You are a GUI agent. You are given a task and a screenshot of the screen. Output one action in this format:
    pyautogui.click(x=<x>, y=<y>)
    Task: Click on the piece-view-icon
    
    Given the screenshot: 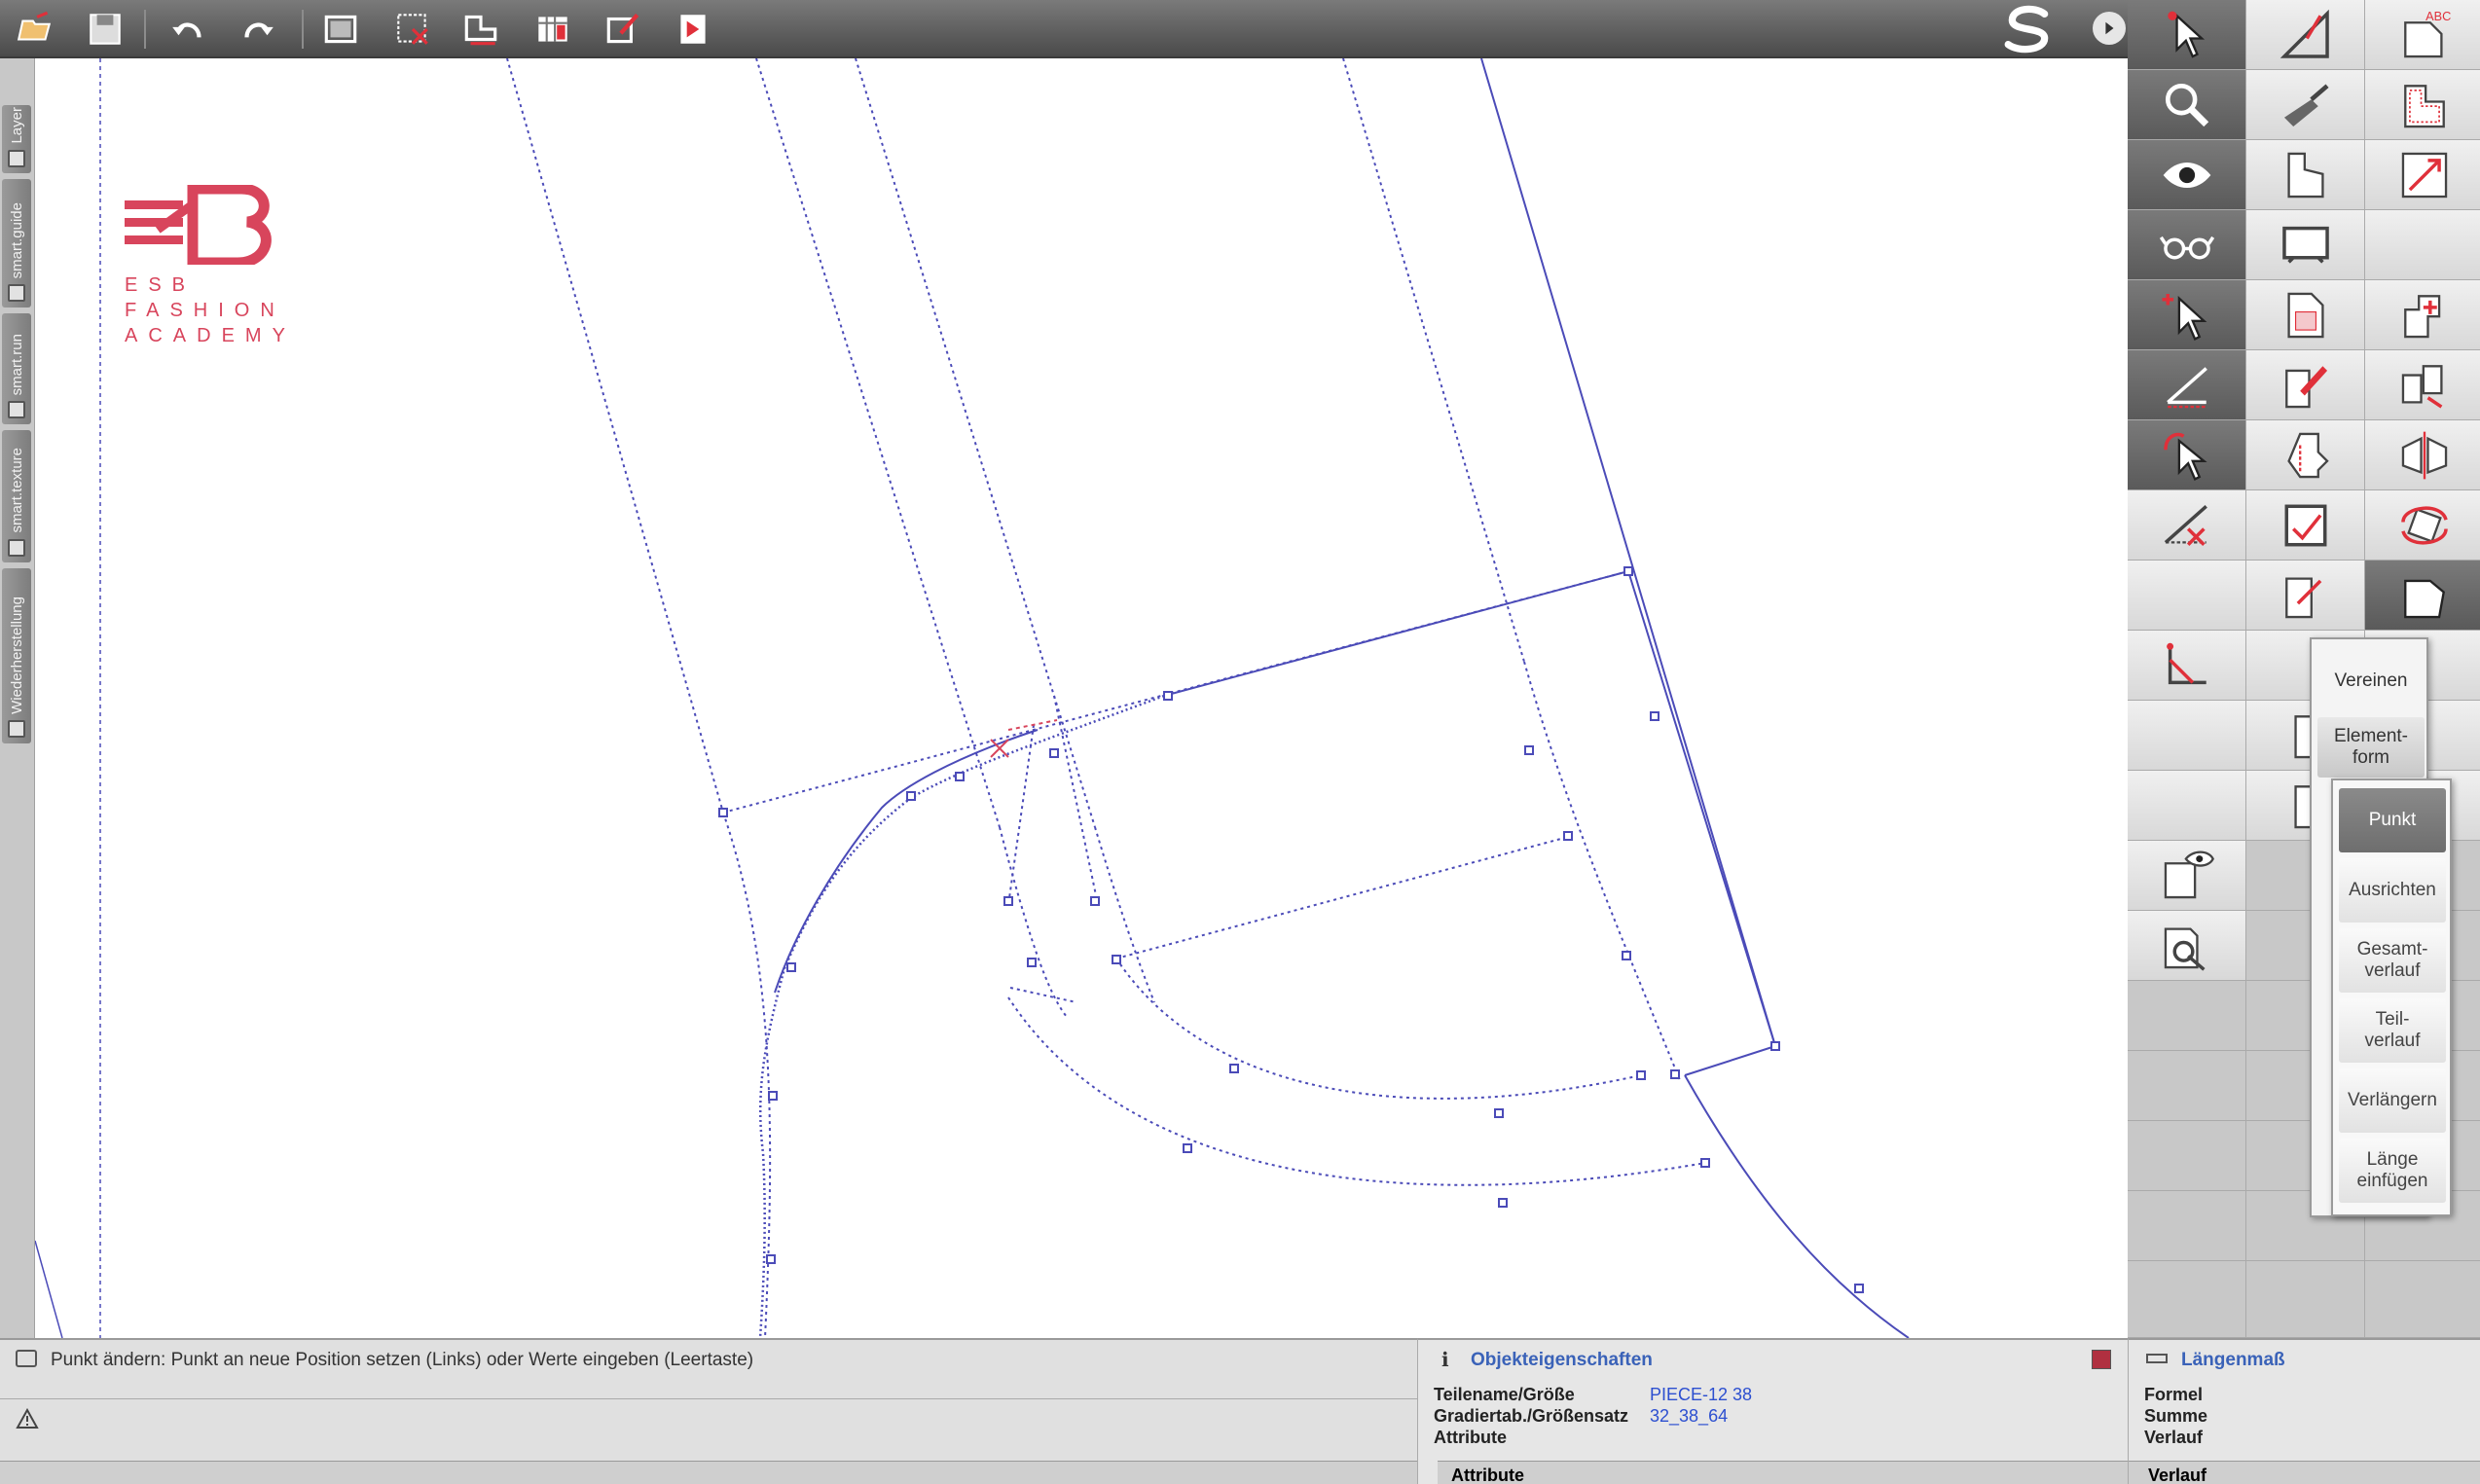 What is the action you would take?
    pyautogui.click(x=2187, y=876)
    